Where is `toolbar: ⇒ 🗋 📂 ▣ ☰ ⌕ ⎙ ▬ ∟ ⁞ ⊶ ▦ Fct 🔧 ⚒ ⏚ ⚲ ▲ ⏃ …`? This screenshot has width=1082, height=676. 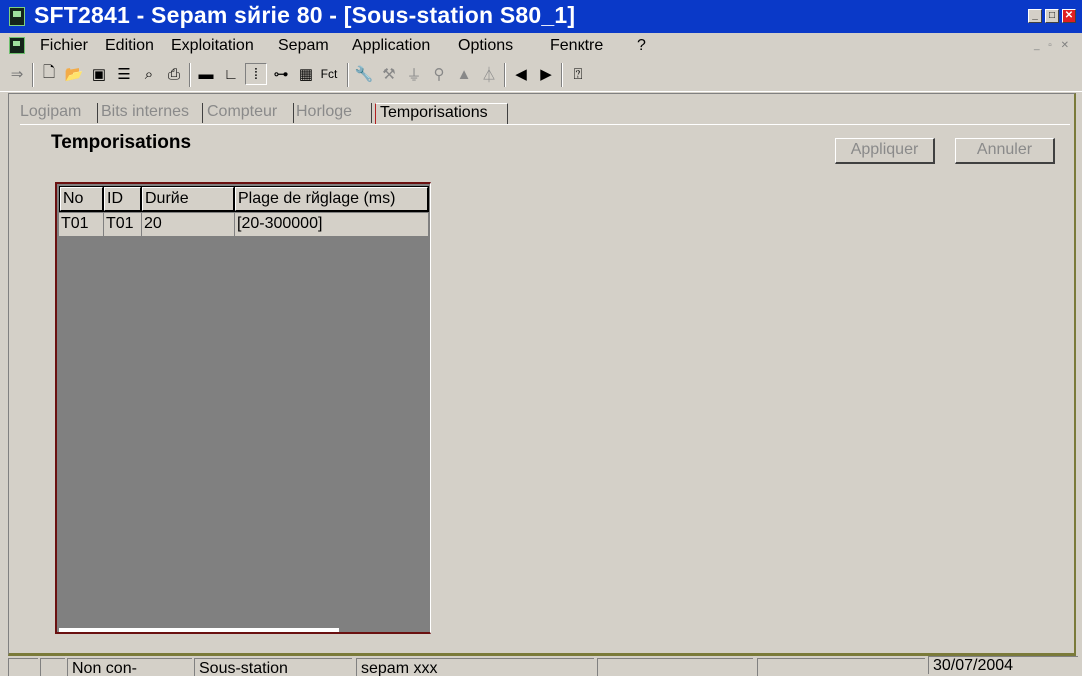 toolbar: ⇒ 🗋 📂 ▣ ☰ ⌕ ⎙ ▬ ∟ ⁞ ⊶ ▦ Fct 🔧 ⚒ ⏚ ⚲ ▲ ⏃ … is located at coordinates (541, 74).